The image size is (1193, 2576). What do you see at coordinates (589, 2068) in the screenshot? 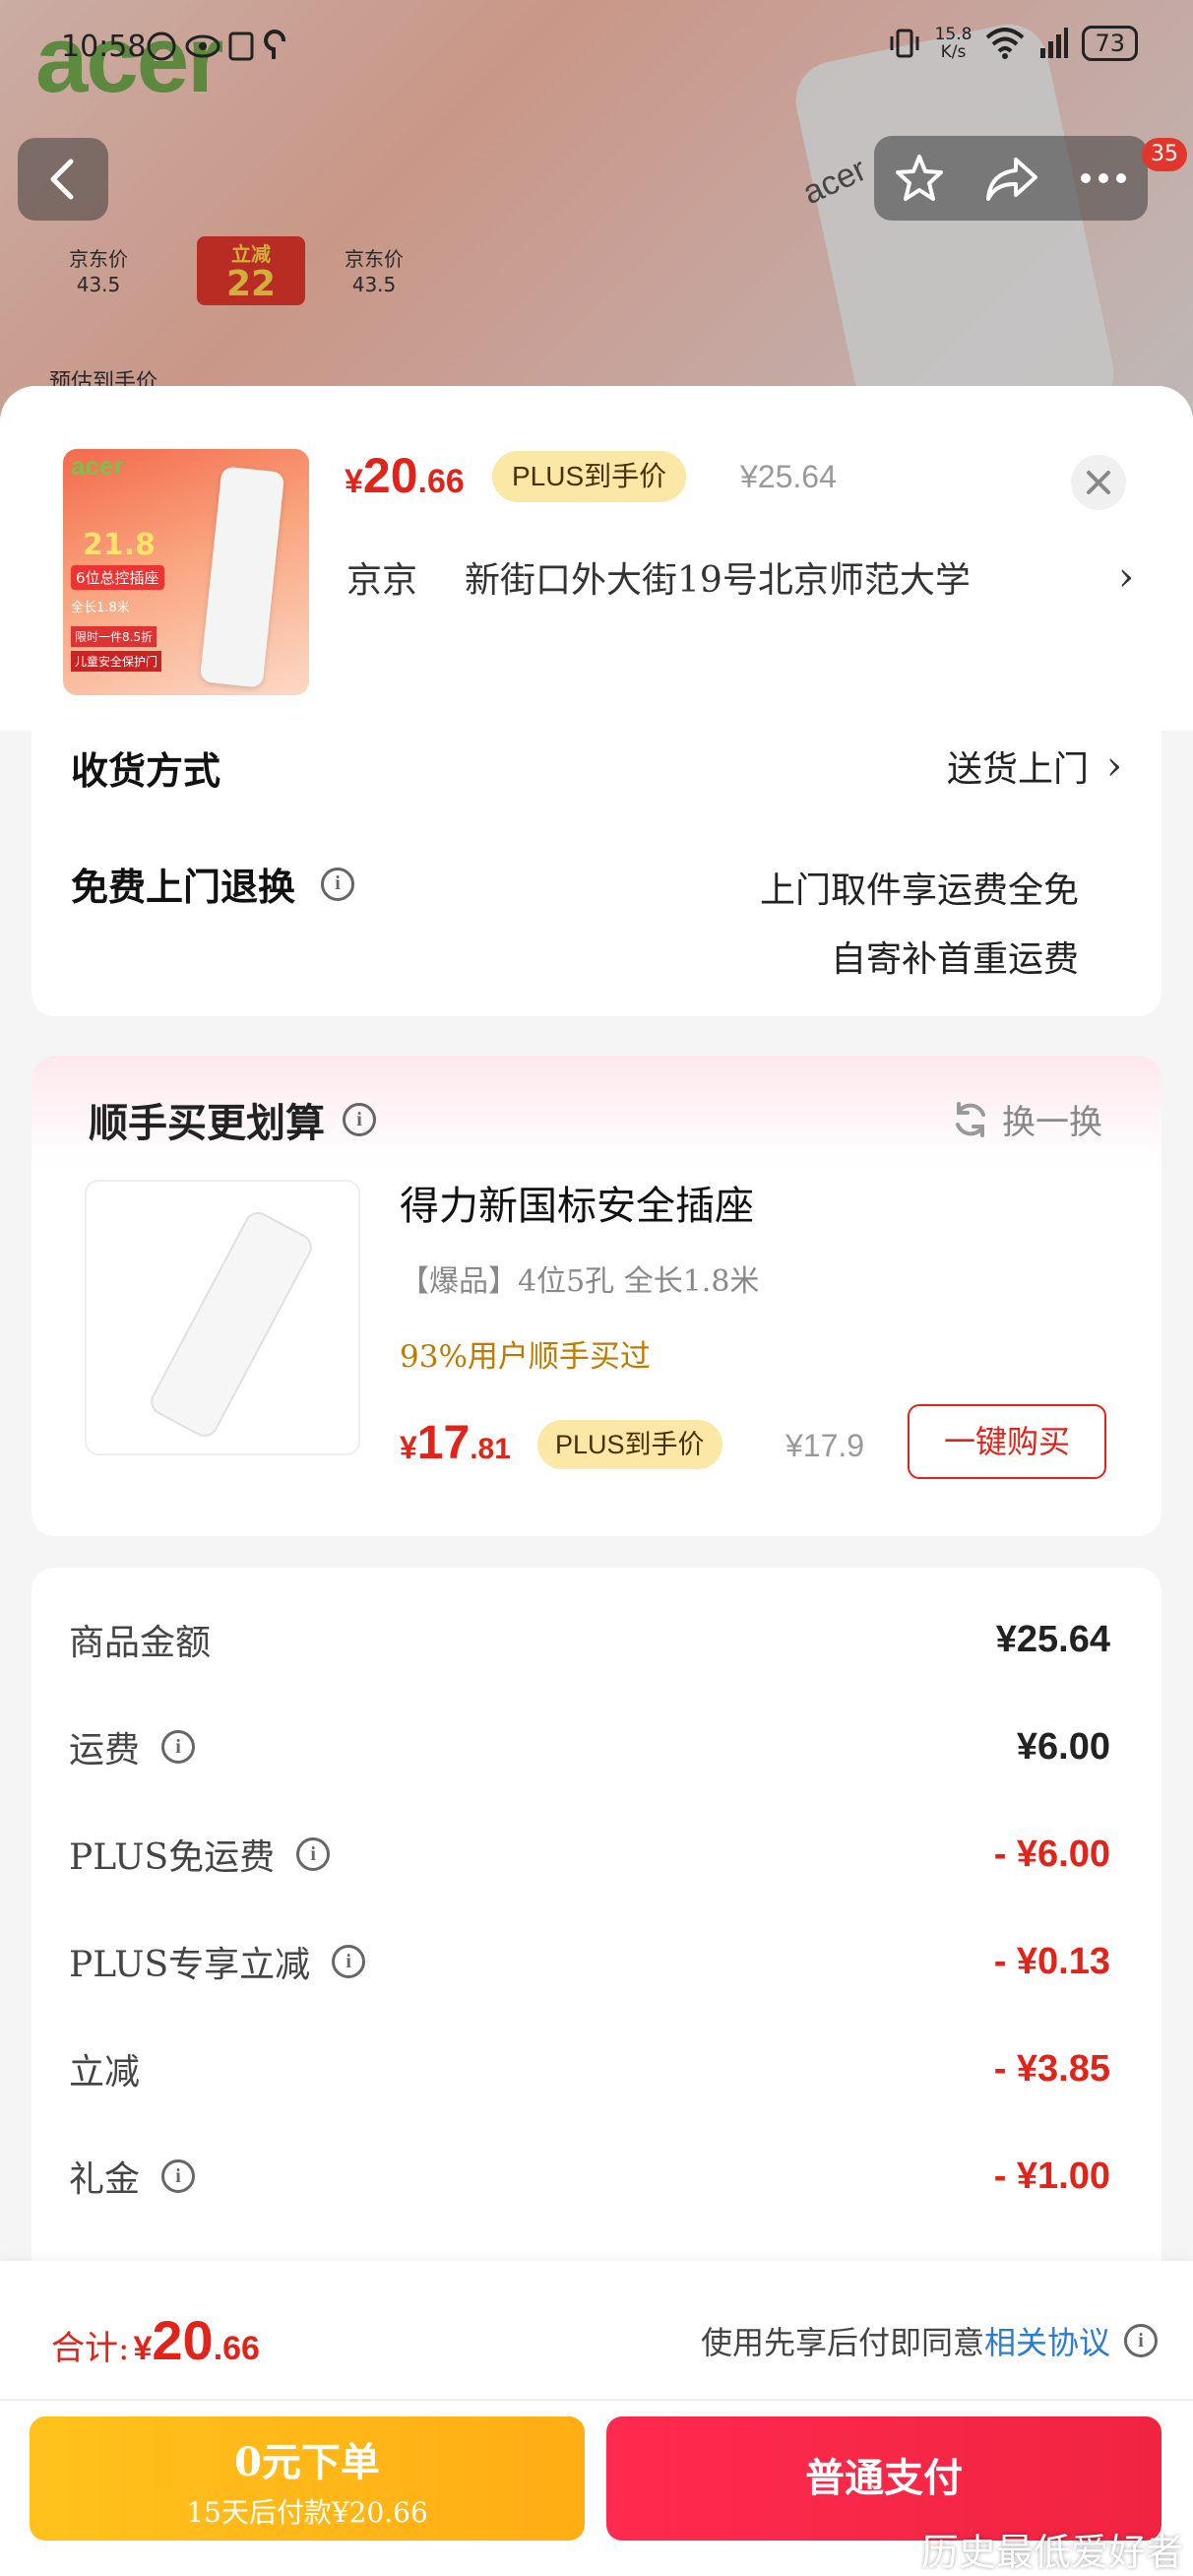
I see `fee-row-instant-discount: 立减 - ¥3.85` at bounding box center [589, 2068].